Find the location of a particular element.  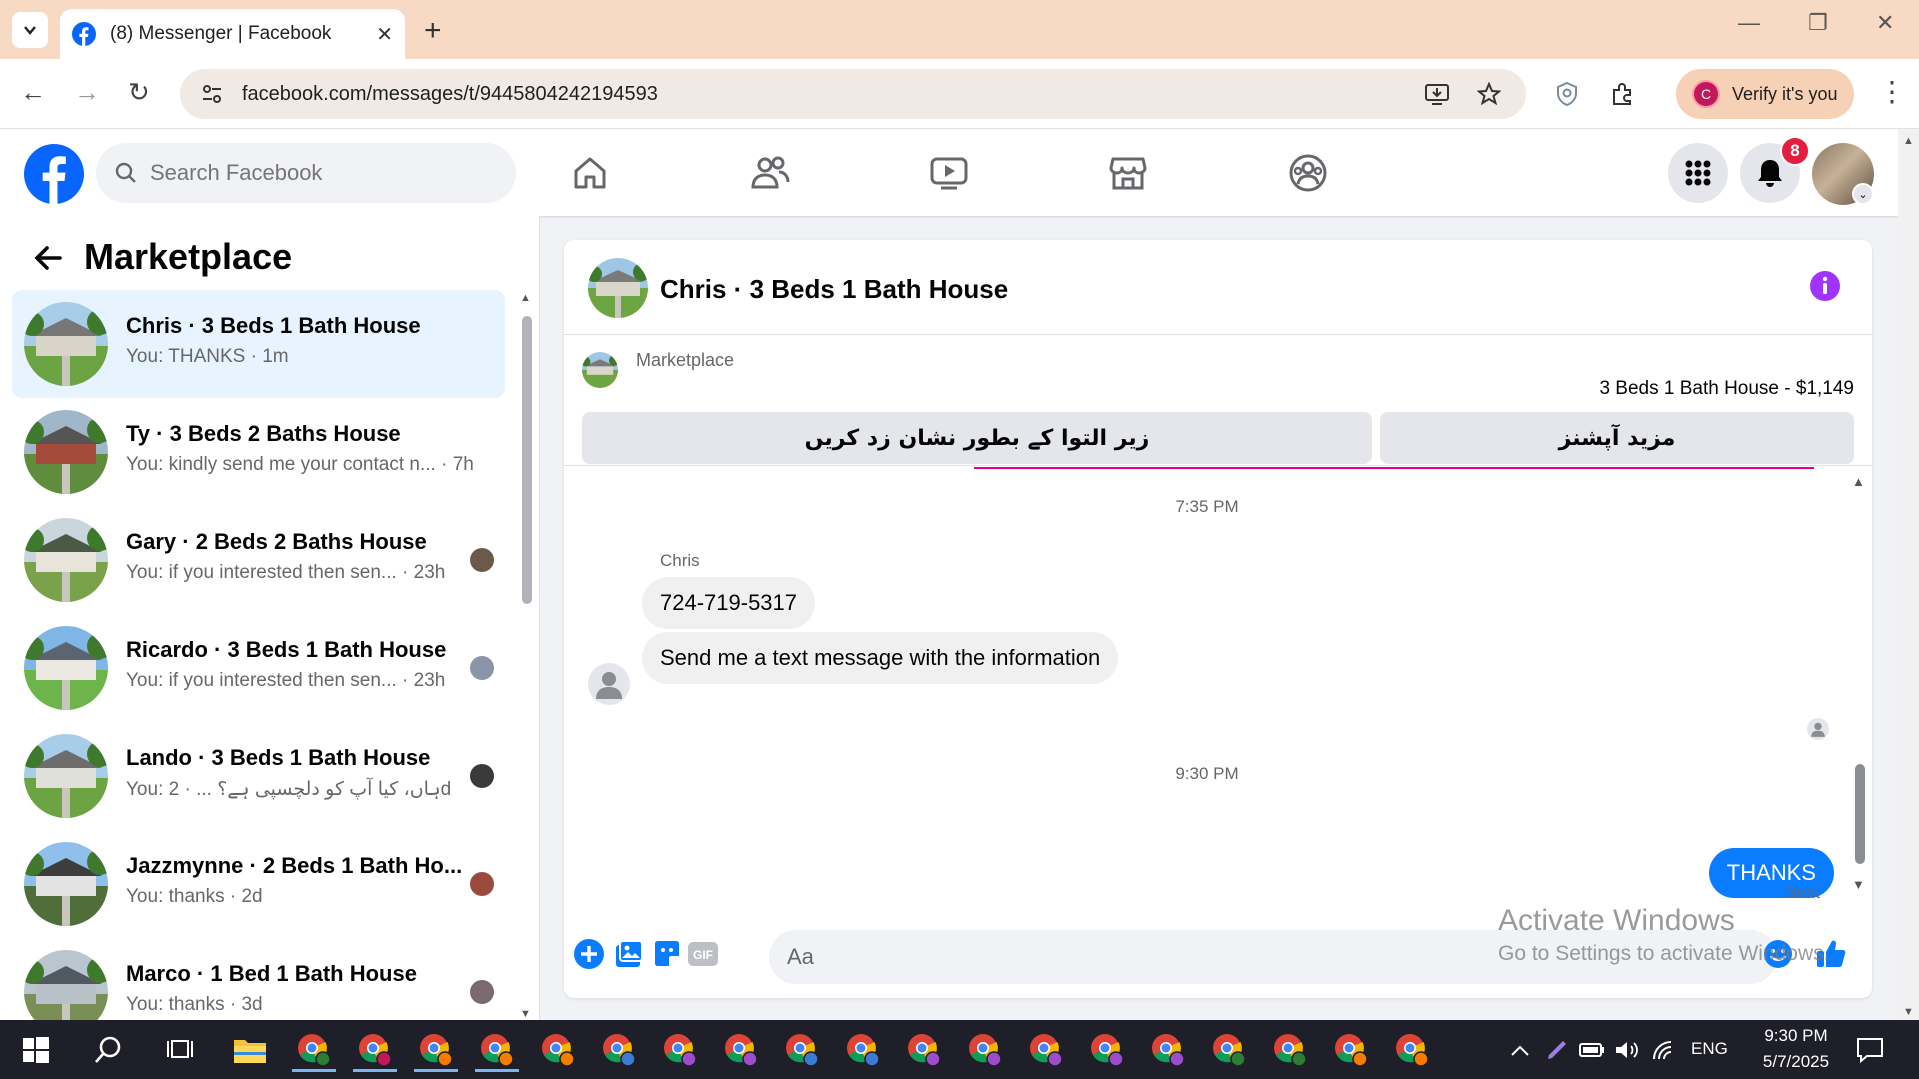

close-tab-icon: ✕ is located at coordinates (384, 34).